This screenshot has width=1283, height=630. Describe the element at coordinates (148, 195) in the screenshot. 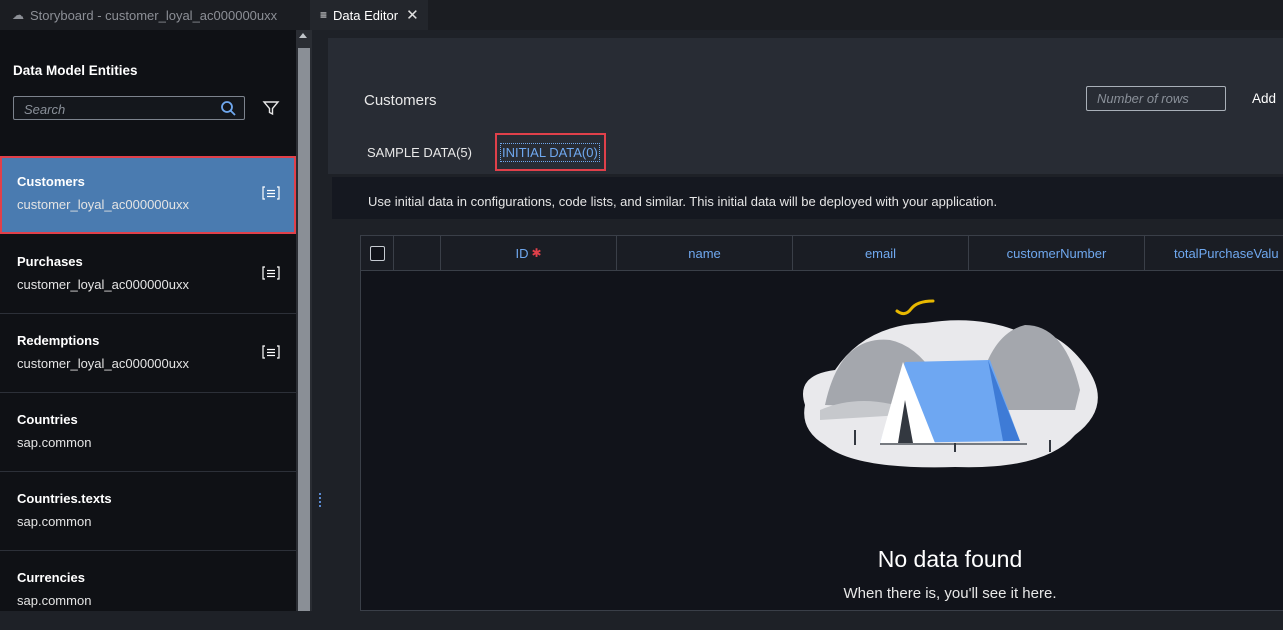

I see `entity-customers: Customers customer_loyal_ac000000uxx` at that location.